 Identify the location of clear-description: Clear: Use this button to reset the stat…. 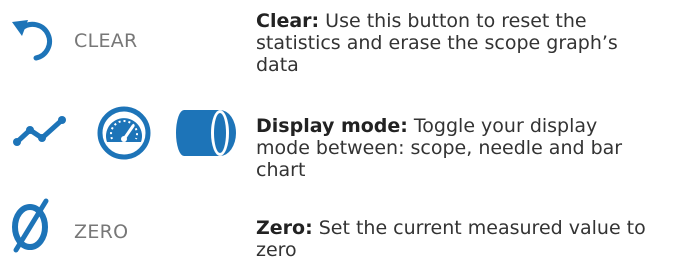
(456, 43).